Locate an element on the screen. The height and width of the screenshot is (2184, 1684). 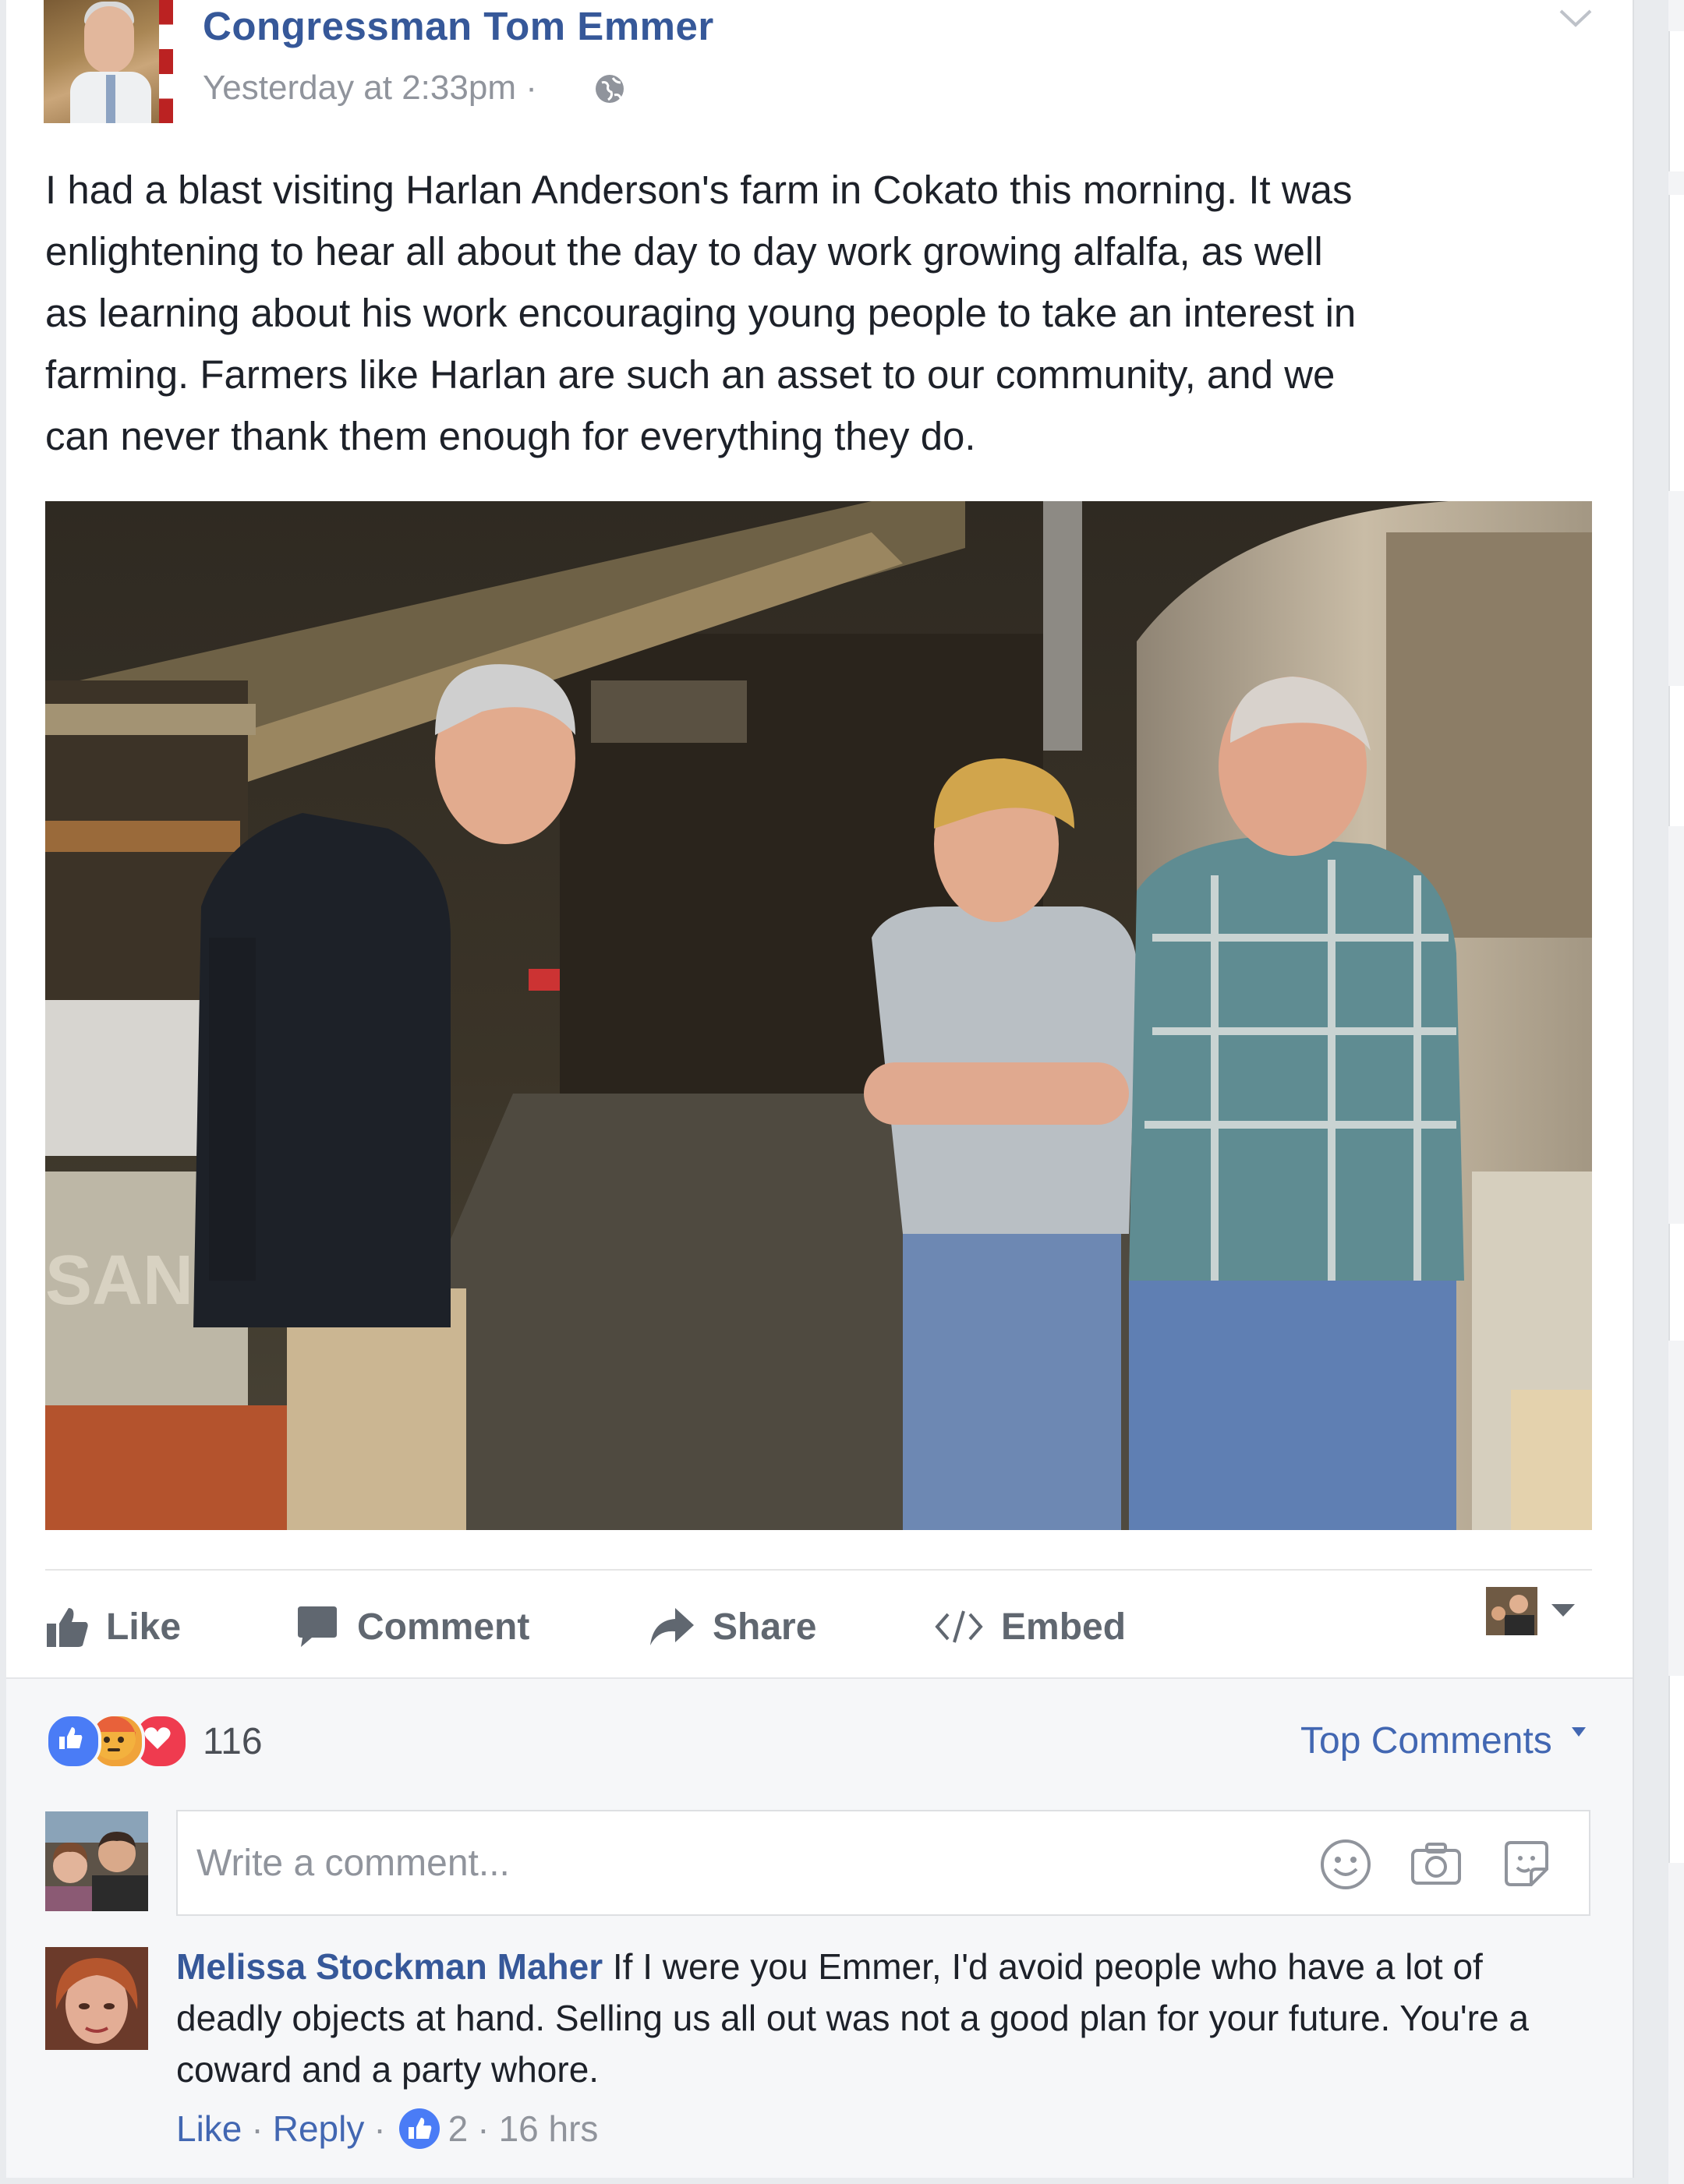
commenter-avatar is located at coordinates (97, 1999).